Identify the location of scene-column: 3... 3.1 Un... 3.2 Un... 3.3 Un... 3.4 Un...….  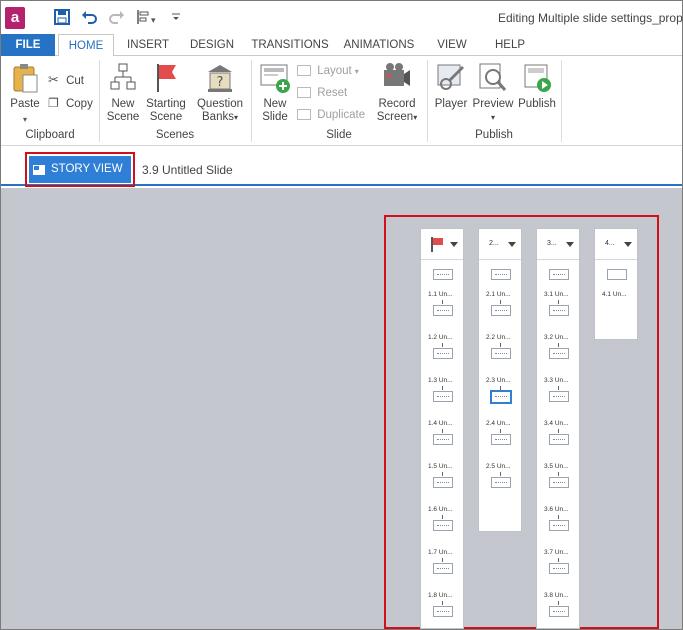
(558, 428).